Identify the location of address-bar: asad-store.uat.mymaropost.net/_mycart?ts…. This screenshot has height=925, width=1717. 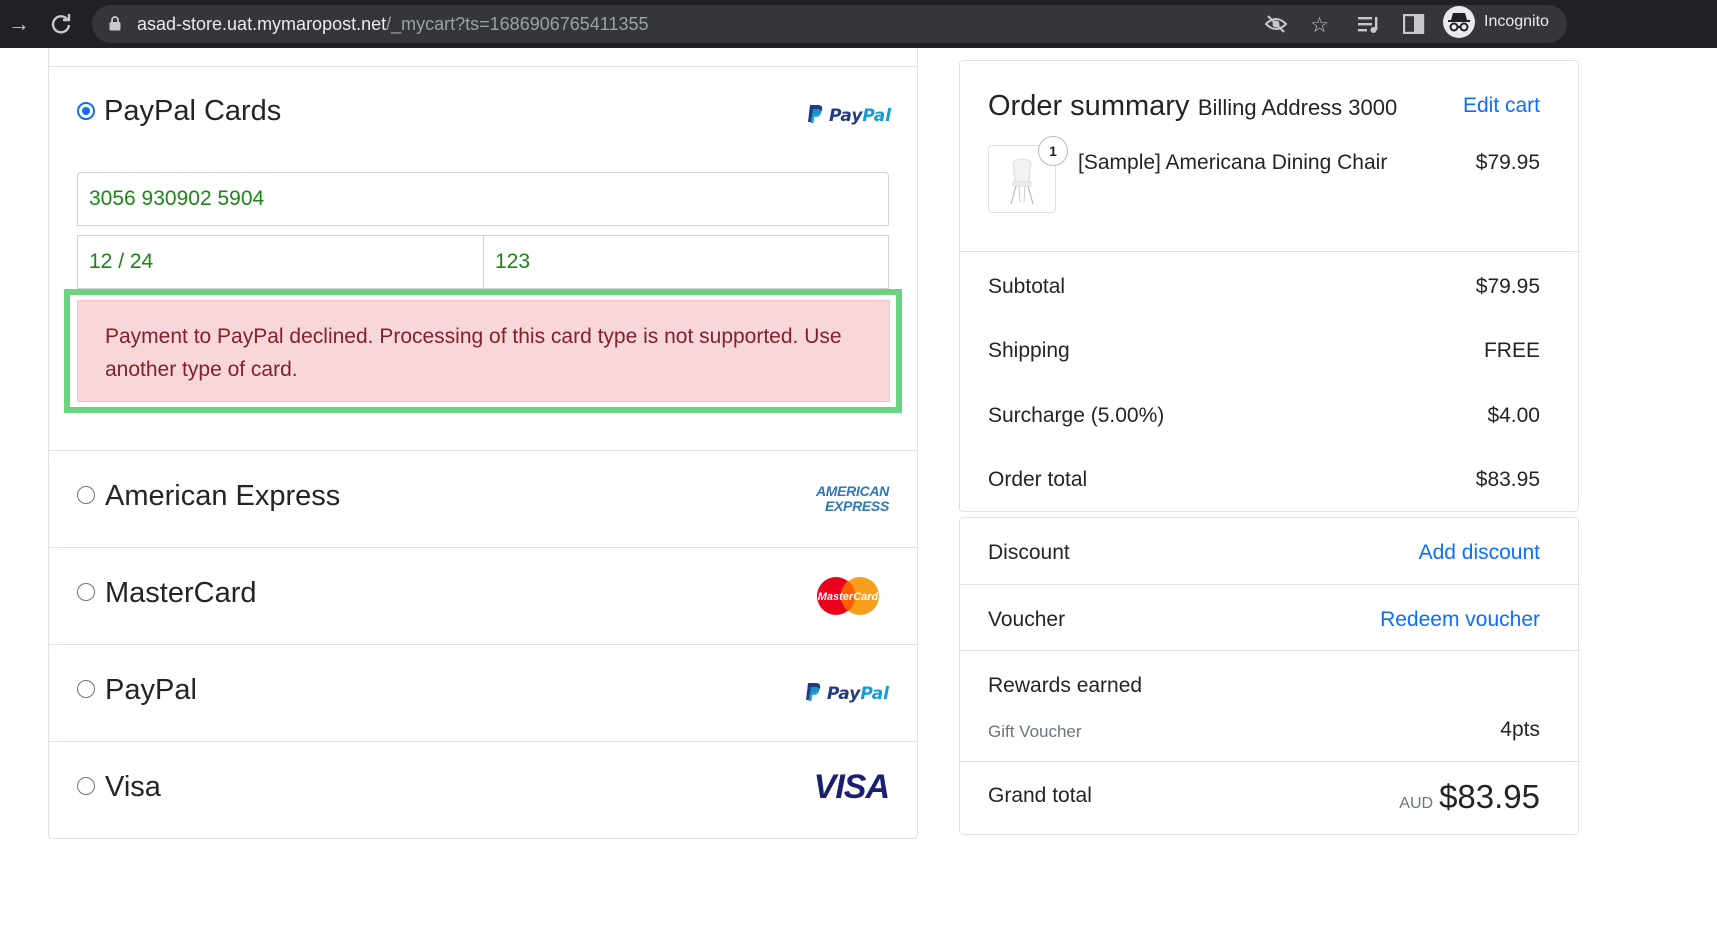
(829, 24).